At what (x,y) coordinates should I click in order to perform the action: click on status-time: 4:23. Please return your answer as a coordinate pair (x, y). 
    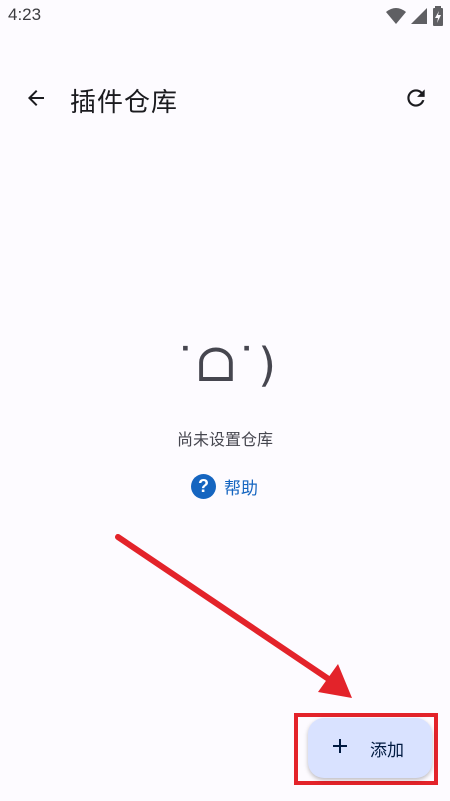
    Looking at the image, I should click on (25, 14).